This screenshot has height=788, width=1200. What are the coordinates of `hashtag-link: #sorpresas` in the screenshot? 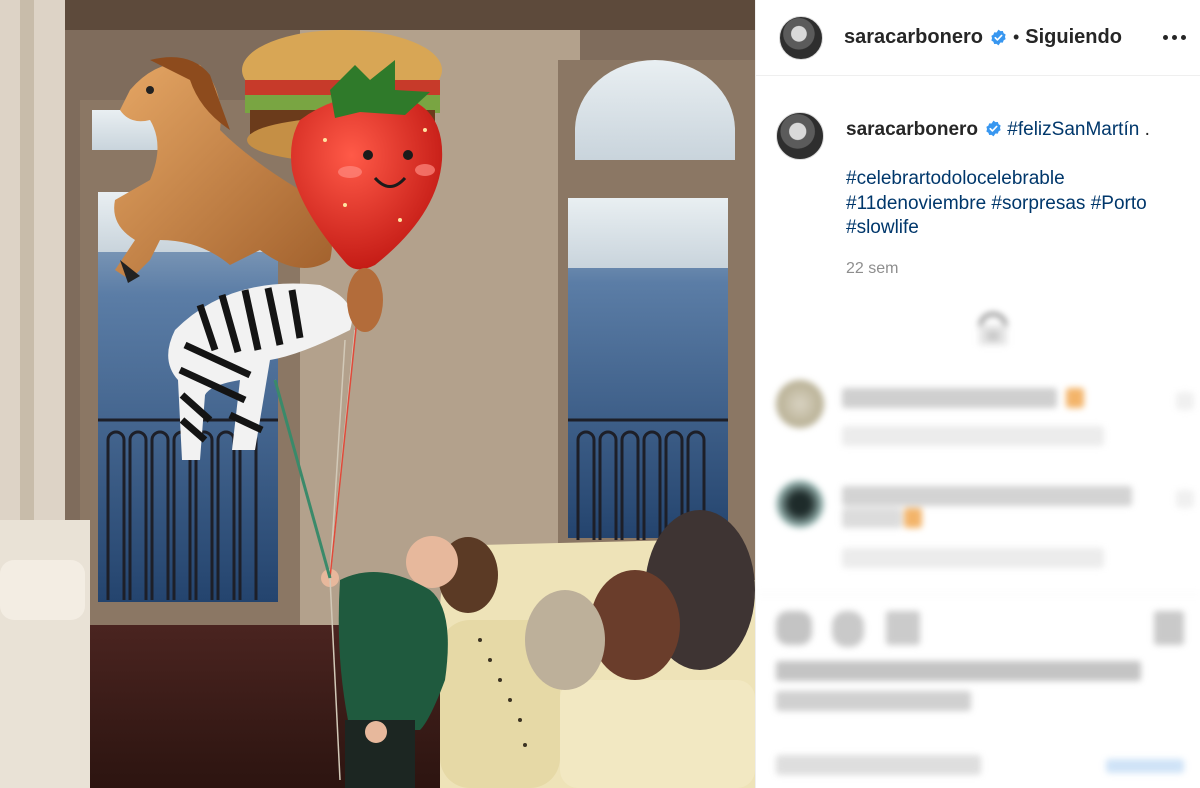 It's located at (1038, 203).